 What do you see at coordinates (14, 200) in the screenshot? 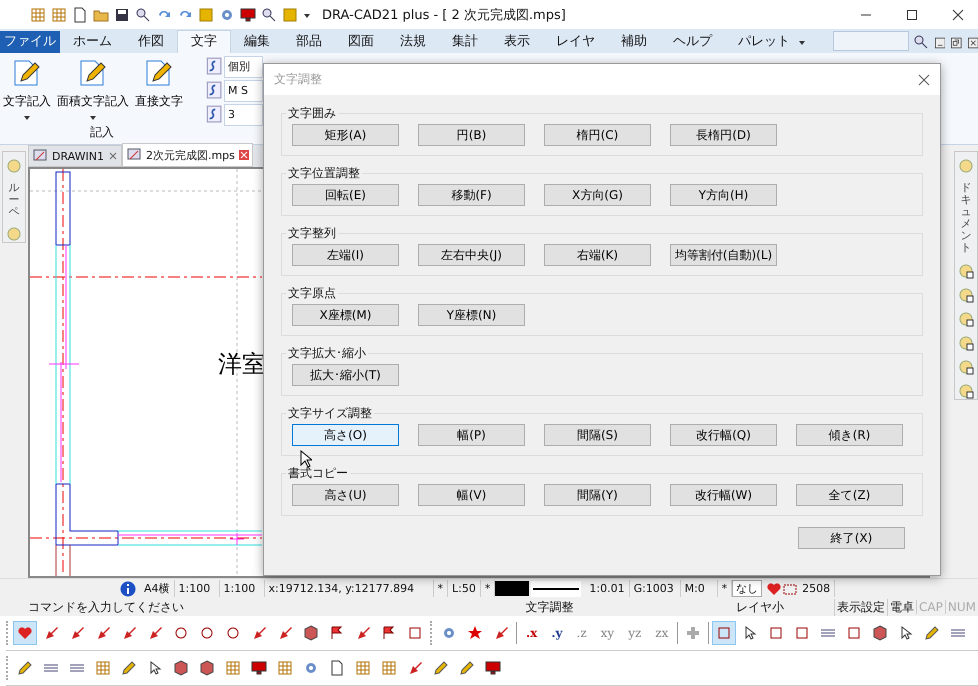
I see `panel-tab: ルーペ` at bounding box center [14, 200].